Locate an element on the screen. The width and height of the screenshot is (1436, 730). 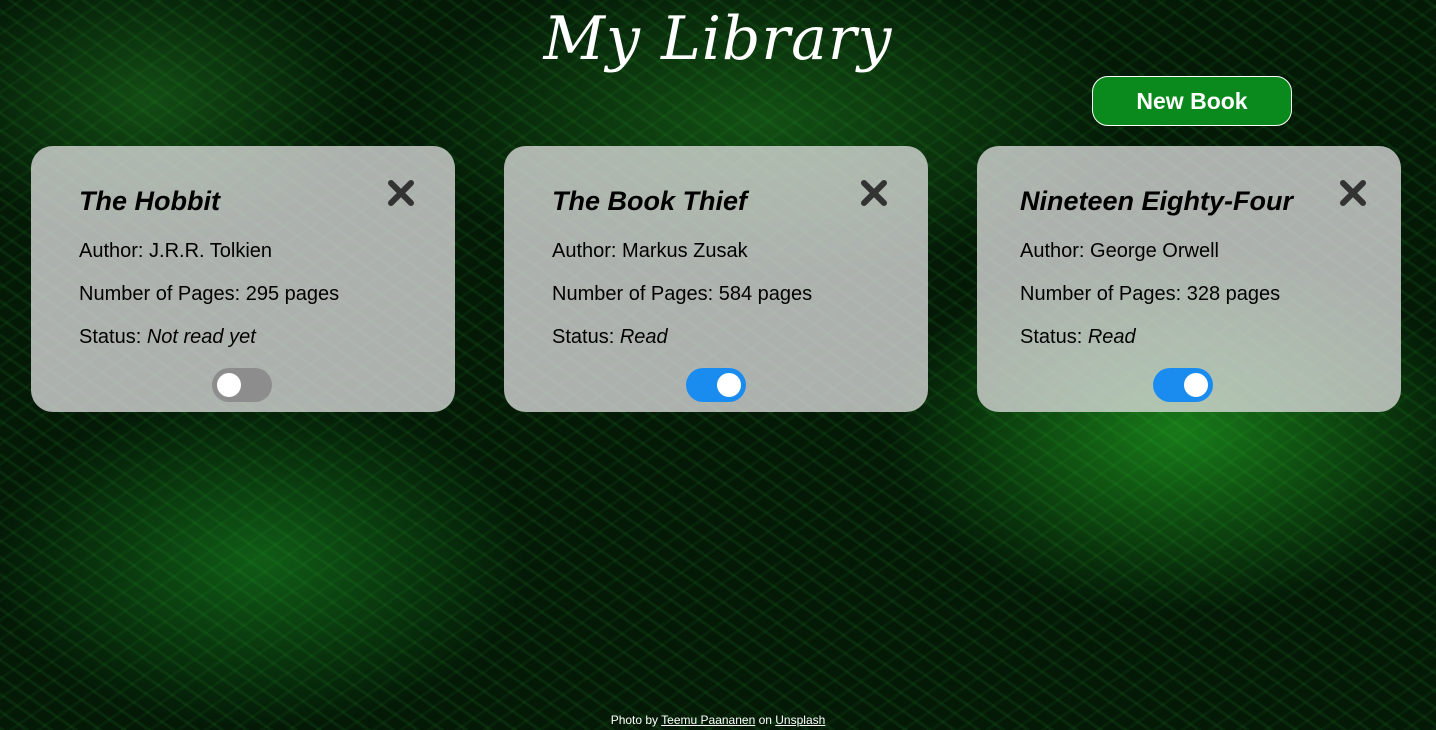
photo-credit: Photo by Teemu Paananen on Unsplash is located at coordinates (718, 720).